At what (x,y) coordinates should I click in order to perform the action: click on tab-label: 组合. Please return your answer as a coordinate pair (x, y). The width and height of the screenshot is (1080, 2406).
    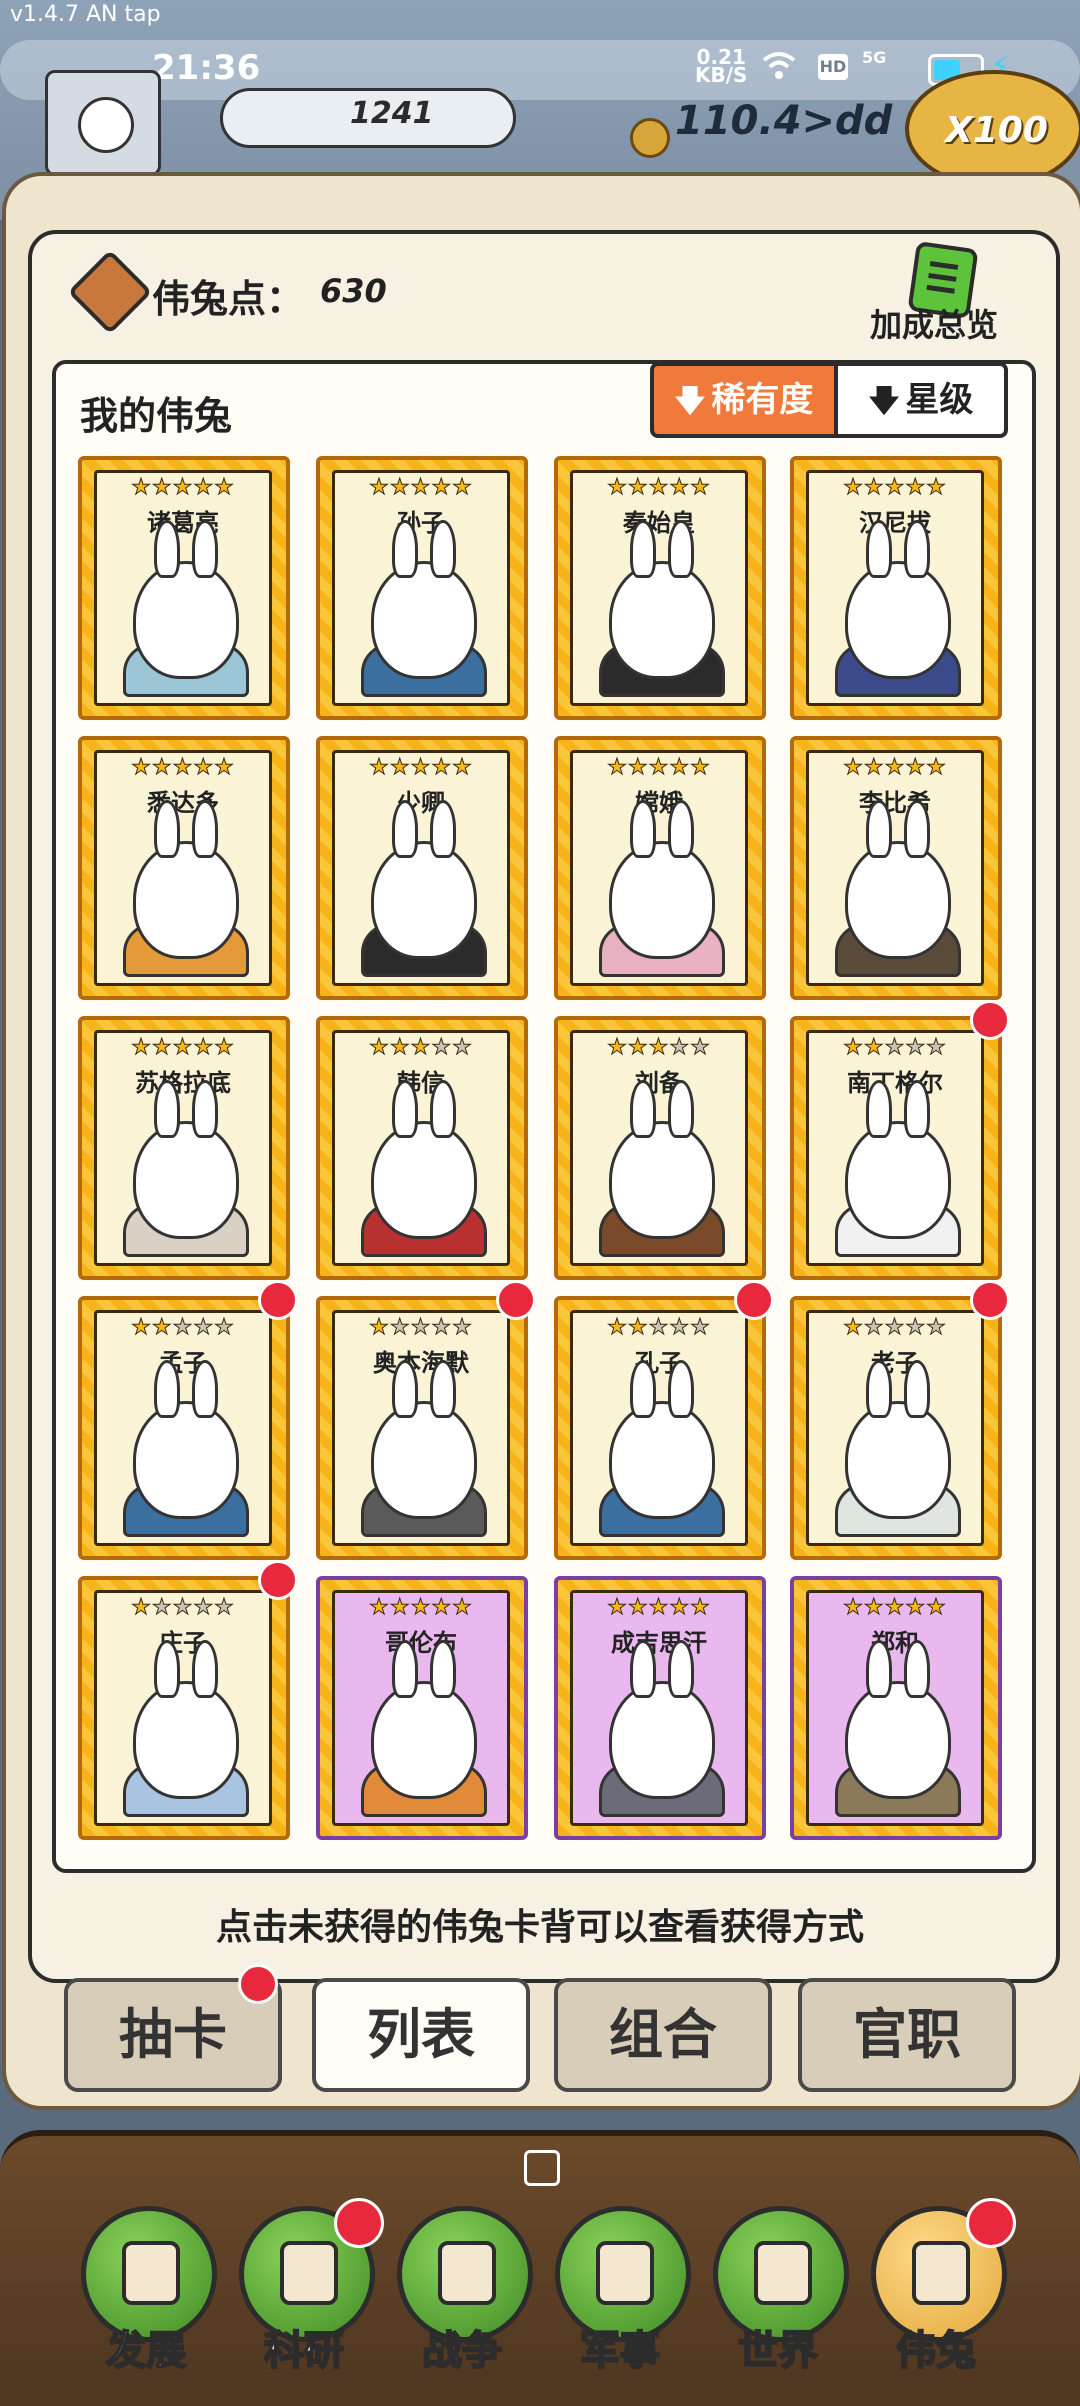
    Looking at the image, I should click on (663, 2034).